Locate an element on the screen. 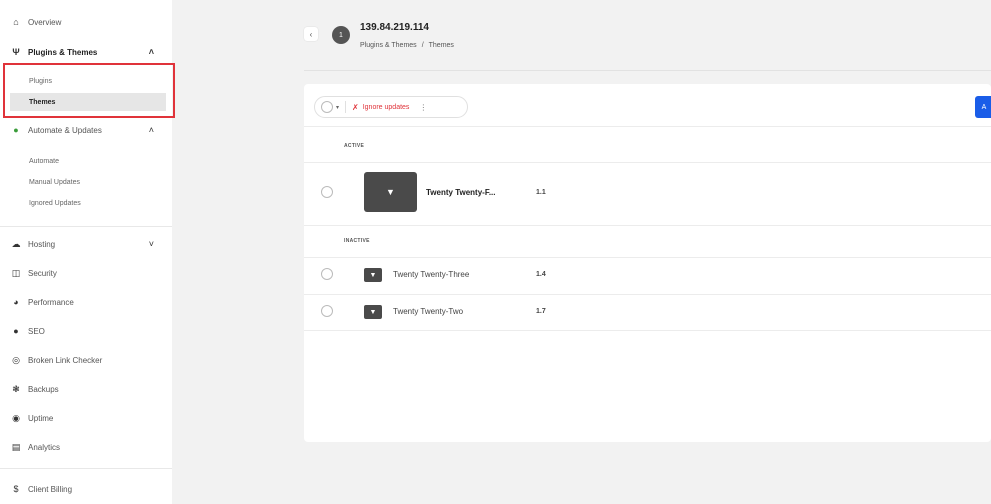 The width and height of the screenshot is (991, 504). sidebar-item-label: SEO is located at coordinates (36, 331).